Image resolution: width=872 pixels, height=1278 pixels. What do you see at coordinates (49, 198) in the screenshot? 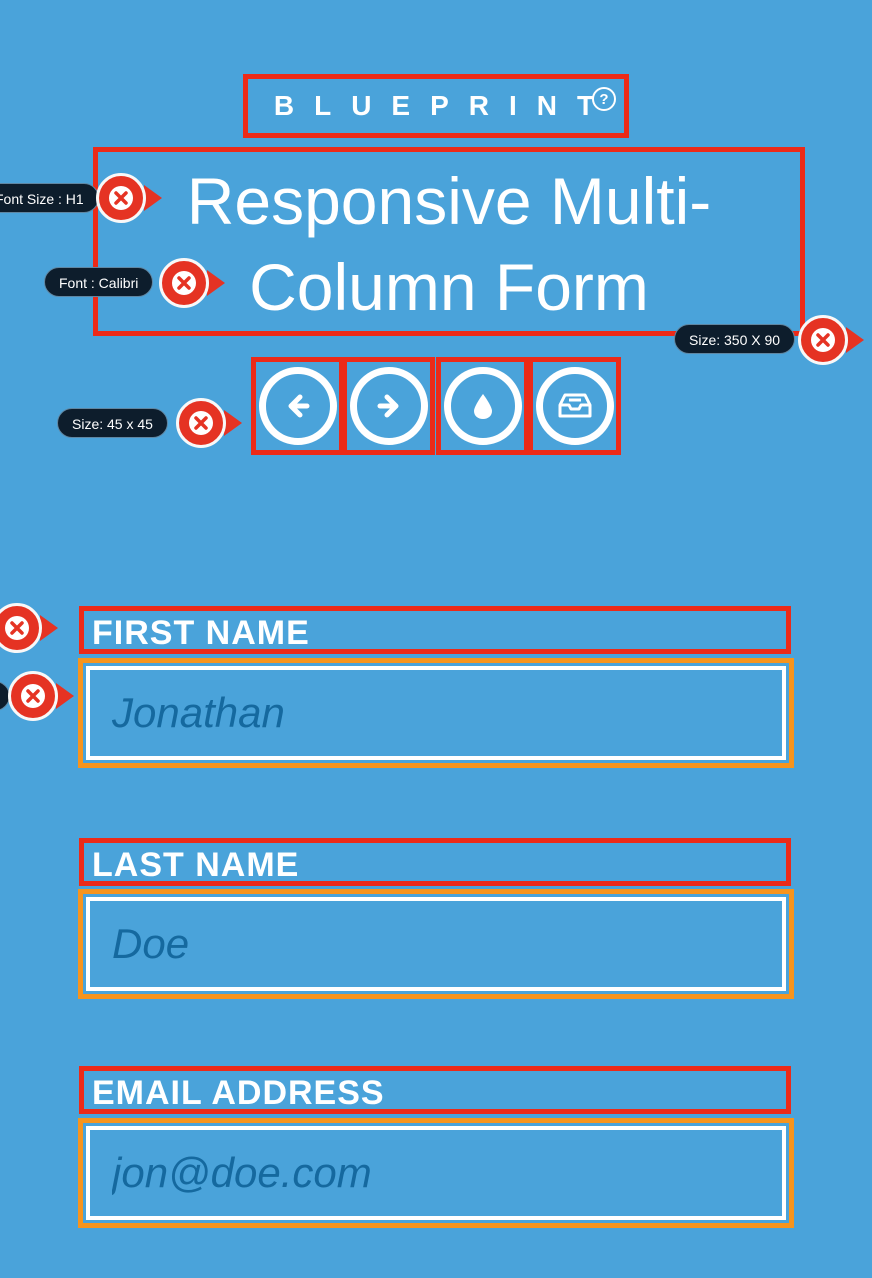
I see `font-size-tooltip: Font Size : H1` at bounding box center [49, 198].